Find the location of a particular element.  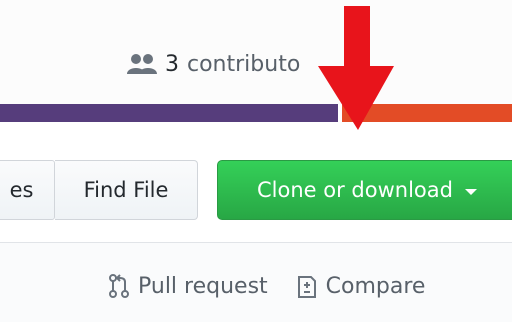

pull-request-link: Pull request is located at coordinates (188, 286).